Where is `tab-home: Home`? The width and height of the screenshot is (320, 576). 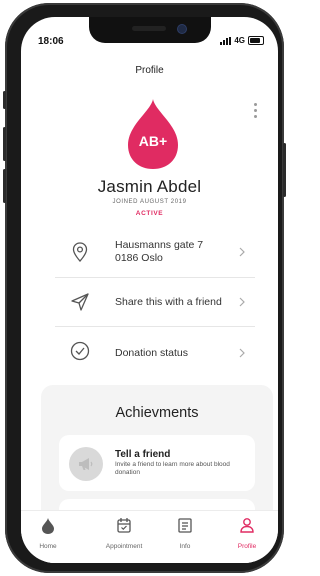
tab-home: Home is located at coordinates (48, 532).